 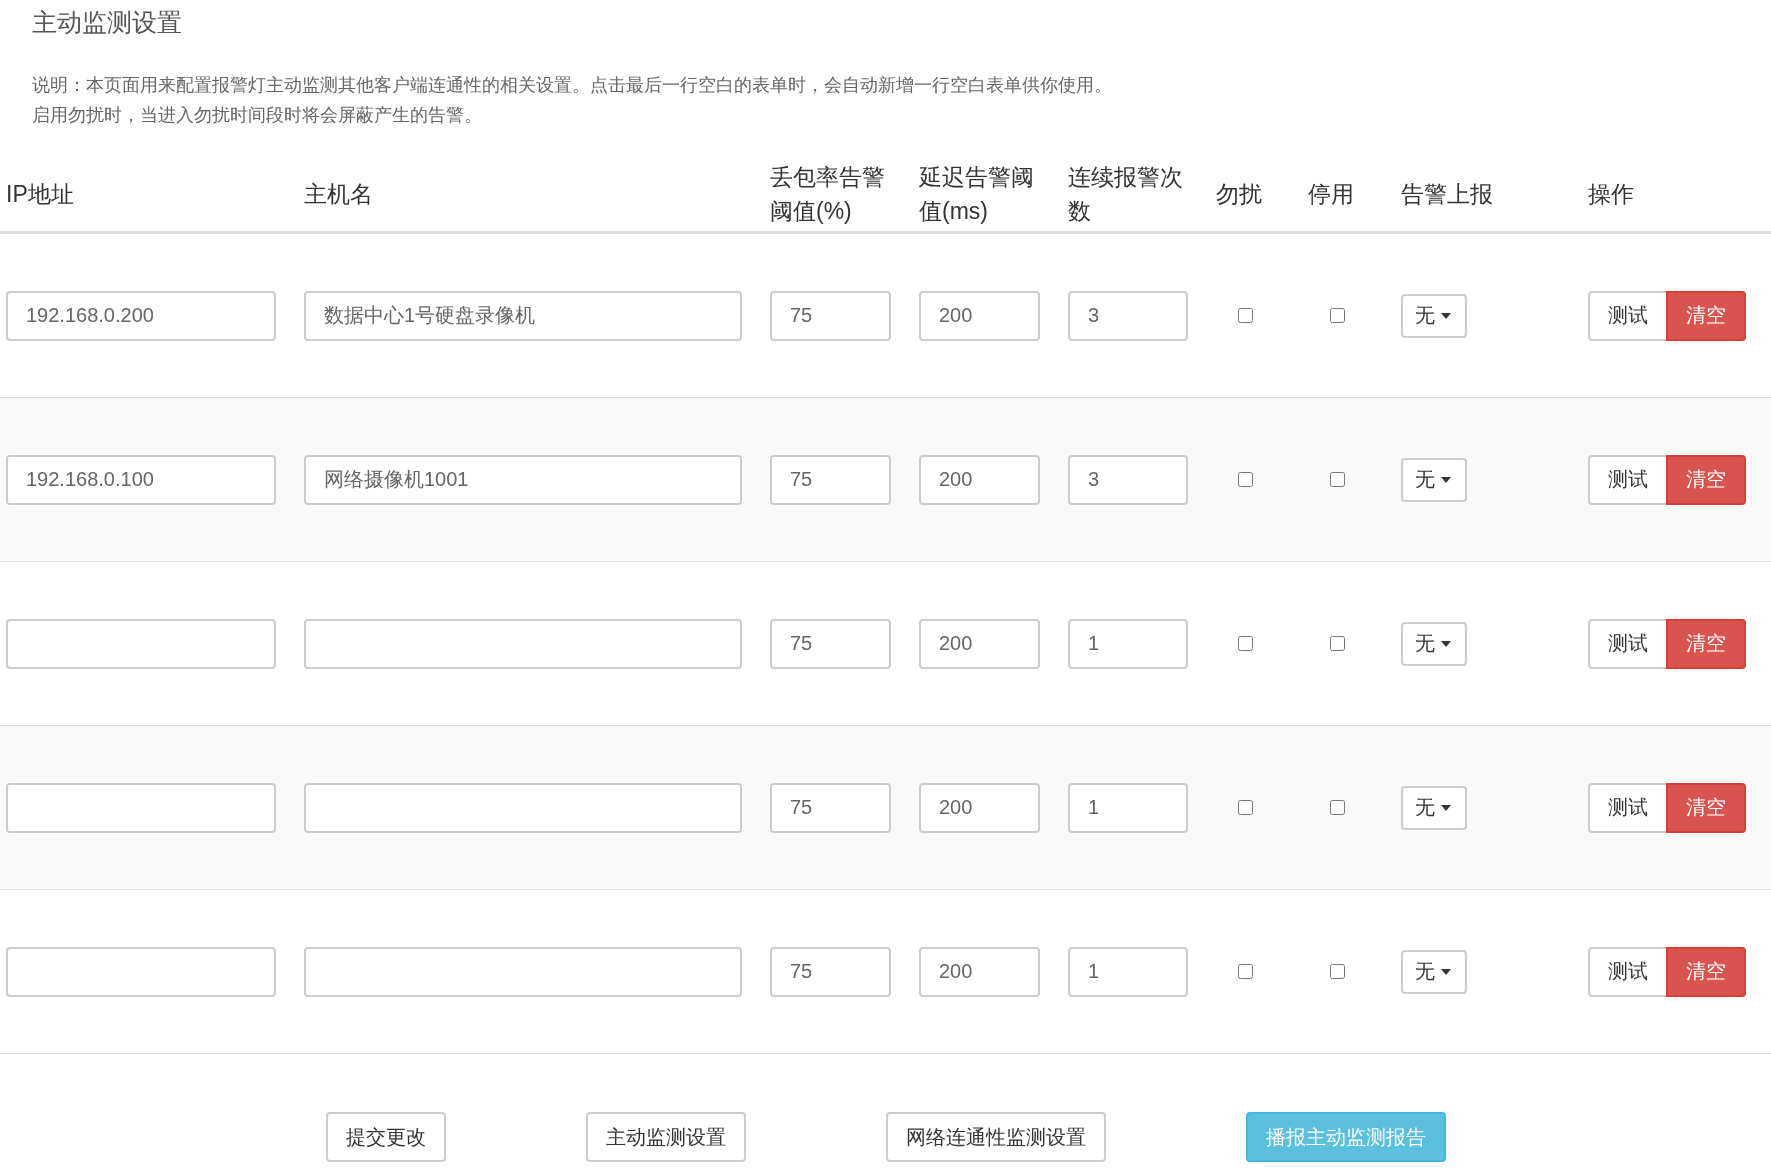 I want to click on action-button: 主动监测设置, so click(x=665, y=1137).